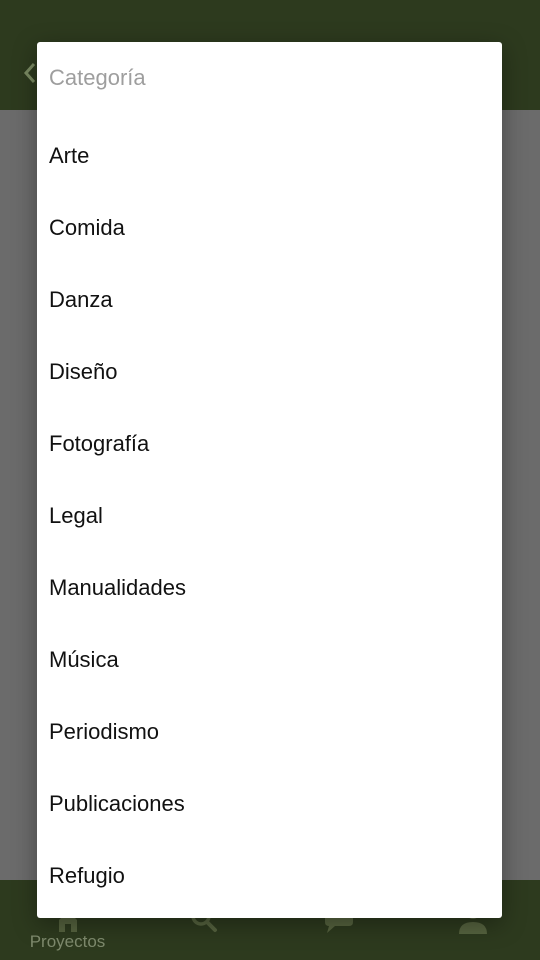 This screenshot has width=540, height=960. What do you see at coordinates (269, 660) in the screenshot?
I see `category-option-musica: Música` at bounding box center [269, 660].